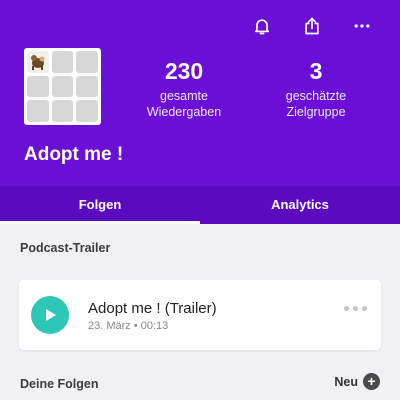 This screenshot has width=400, height=400. What do you see at coordinates (262, 26) in the screenshot?
I see `bell-icon` at bounding box center [262, 26].